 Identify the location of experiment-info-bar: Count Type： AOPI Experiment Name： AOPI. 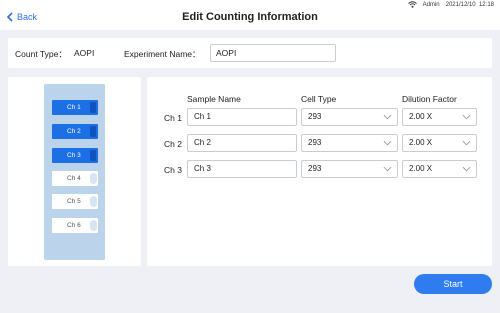
(250, 53).